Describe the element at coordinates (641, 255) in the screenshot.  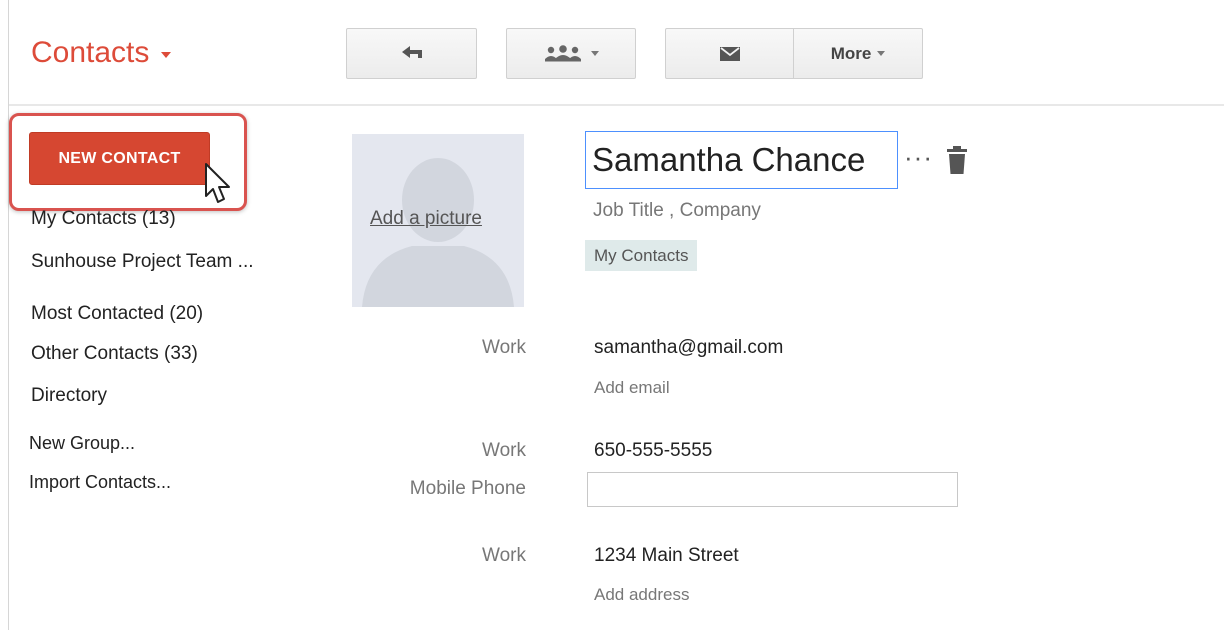
I see `group-chip: My Contacts` at that location.